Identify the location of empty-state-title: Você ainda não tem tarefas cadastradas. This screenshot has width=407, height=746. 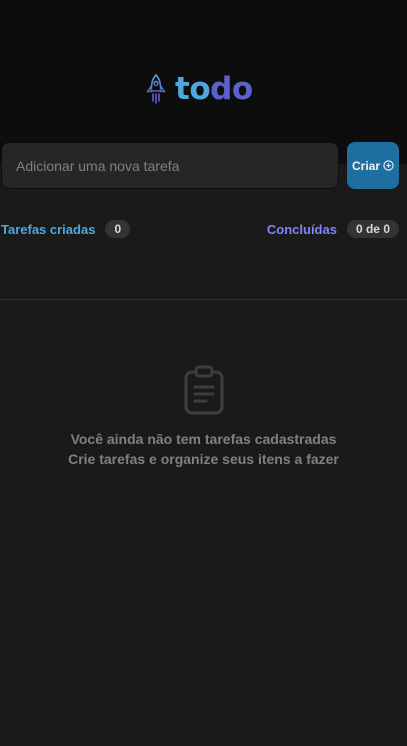
(203, 439).